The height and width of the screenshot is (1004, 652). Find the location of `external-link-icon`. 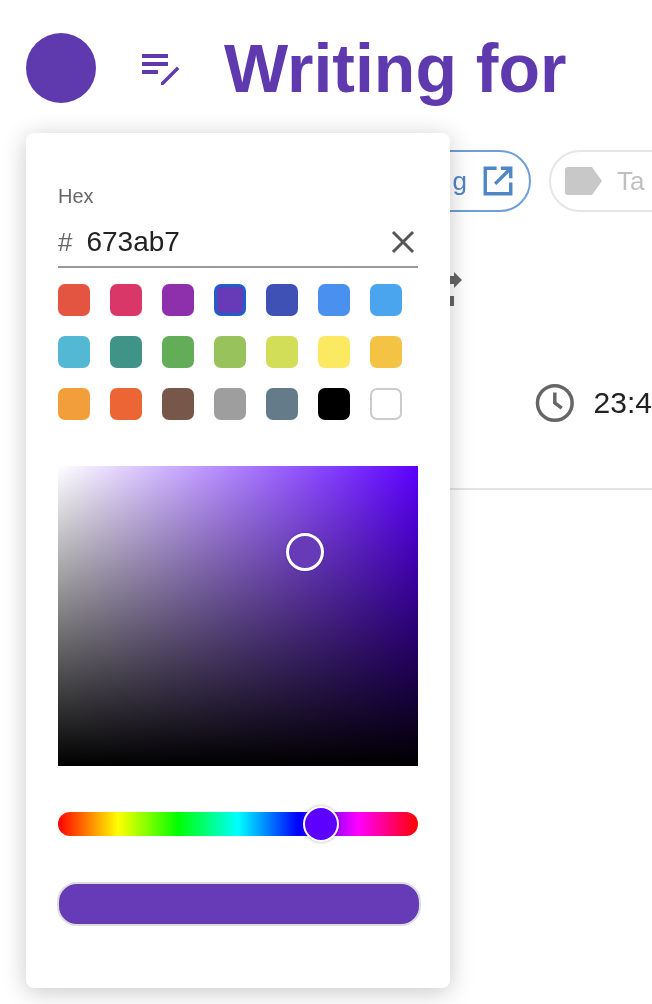

external-link-icon is located at coordinates (498, 181).